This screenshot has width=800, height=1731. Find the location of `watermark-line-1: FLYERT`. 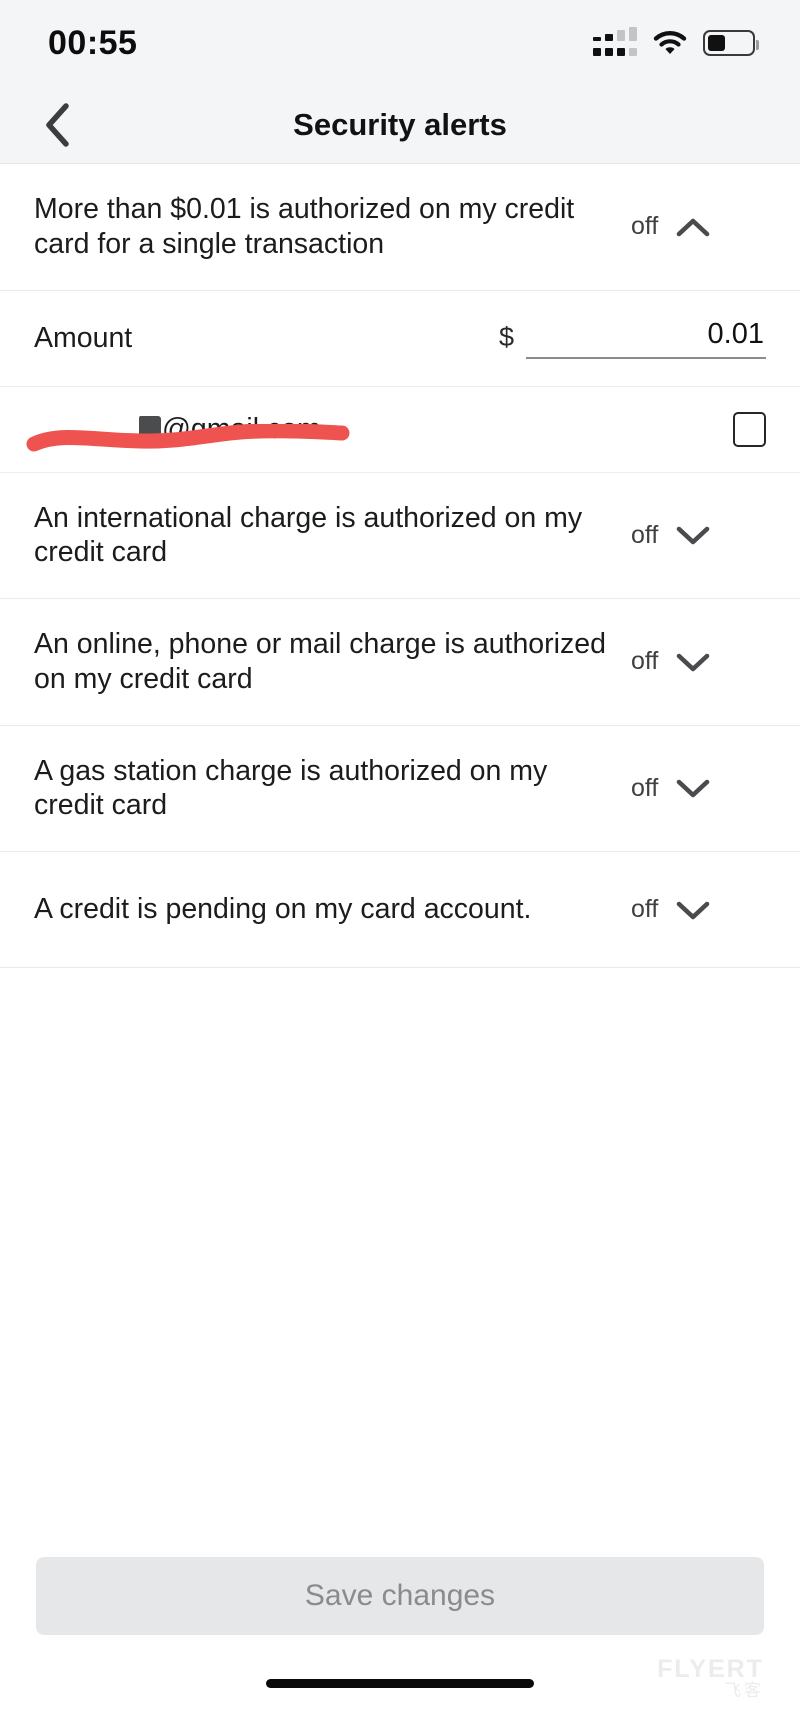

watermark-line-1: FLYERT is located at coordinates (710, 1669).